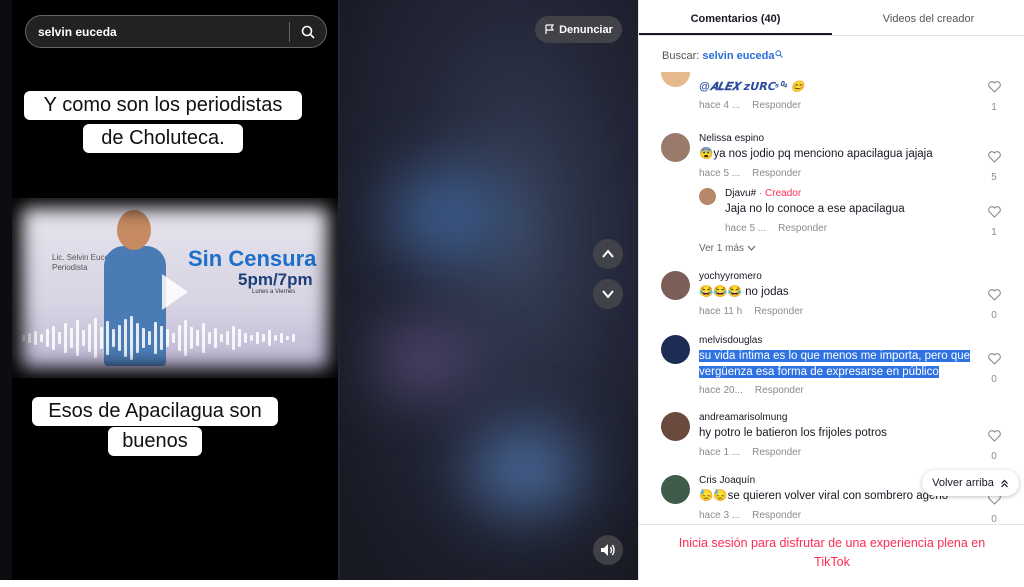  I want to click on report-label: Denunciar, so click(586, 29).